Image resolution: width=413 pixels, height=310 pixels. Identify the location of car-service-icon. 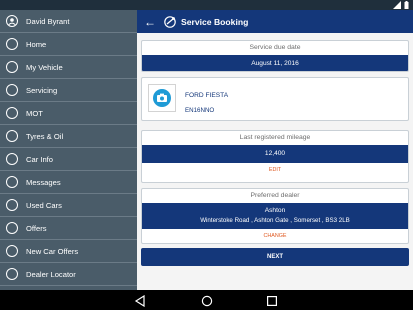
(170, 22).